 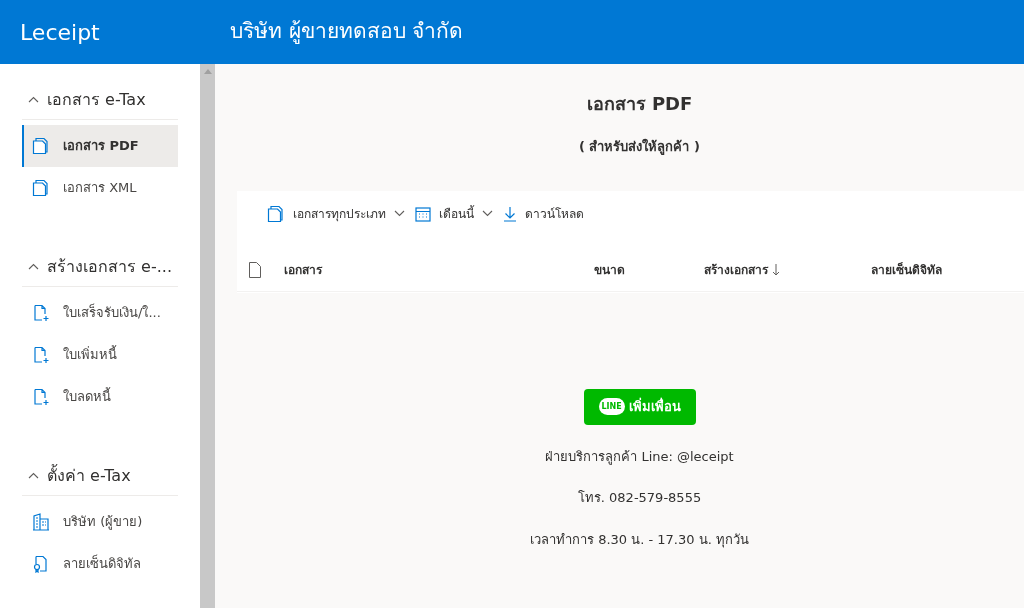 I want to click on company-name: บริษัท ผู้ขายทดสอบ จำกัด, so click(x=347, y=32).